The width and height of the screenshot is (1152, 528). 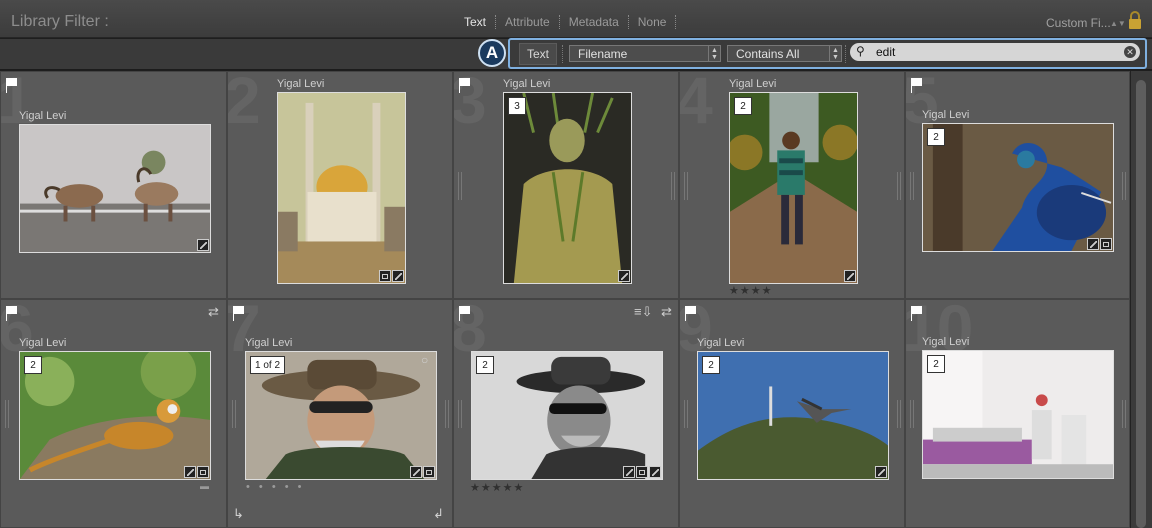 I want to click on badge-group, so click(x=1099, y=244).